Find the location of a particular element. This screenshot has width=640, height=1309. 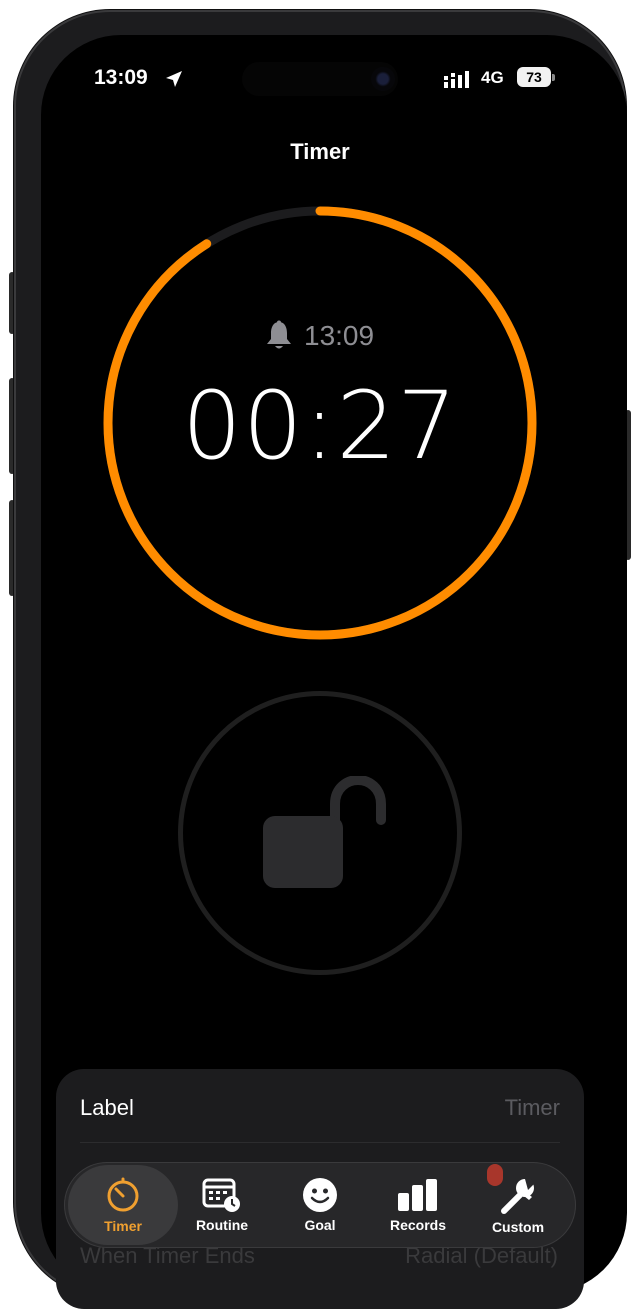

battery-tip is located at coordinates (553, 77).